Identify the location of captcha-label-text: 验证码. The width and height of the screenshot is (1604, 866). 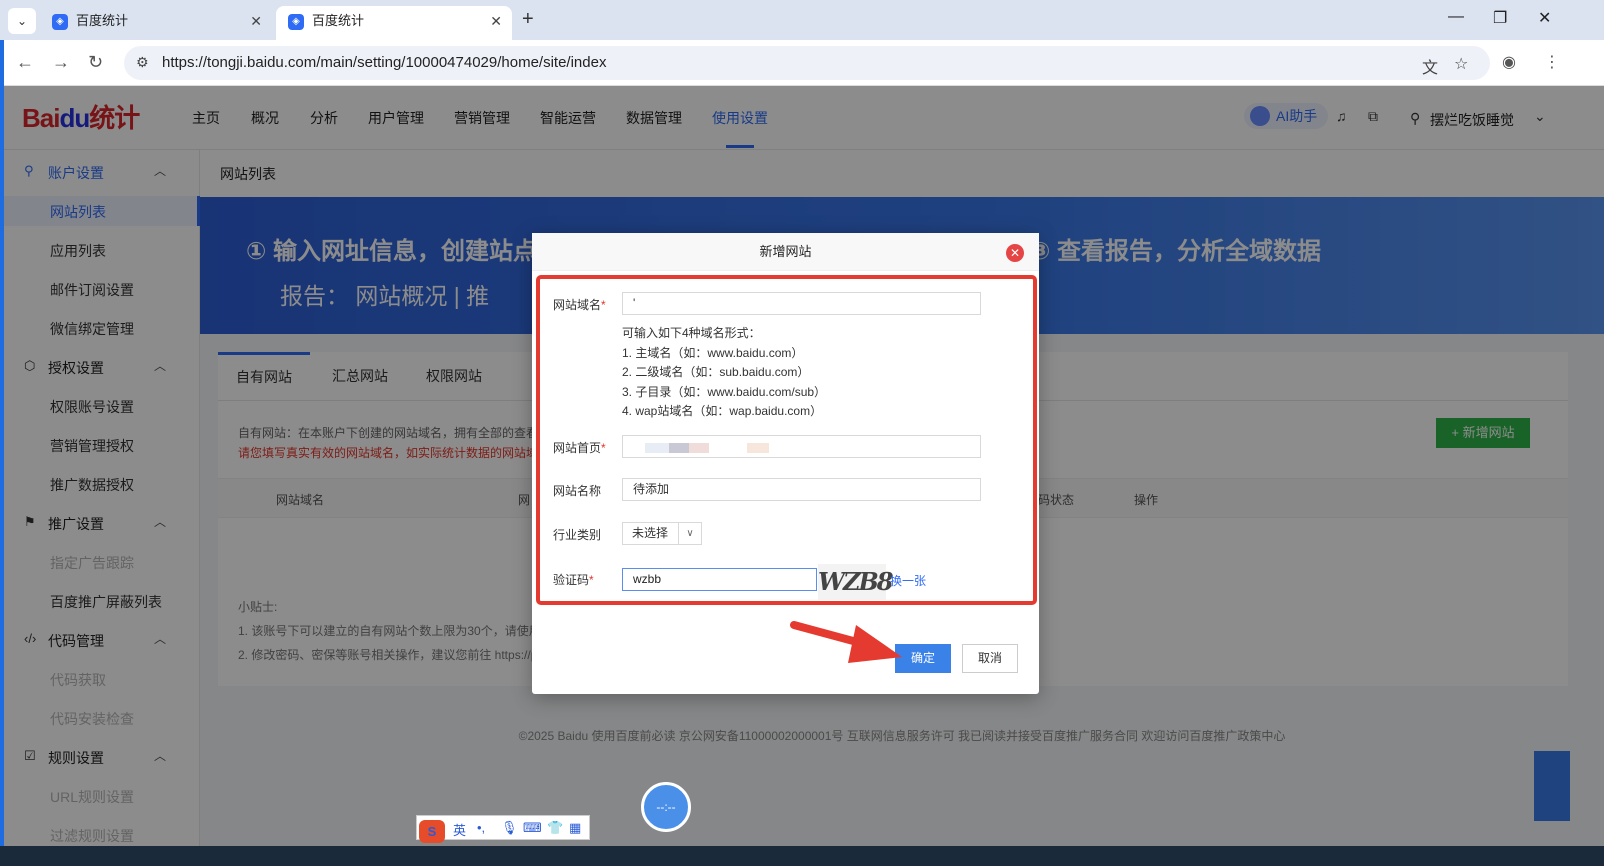
(571, 580).